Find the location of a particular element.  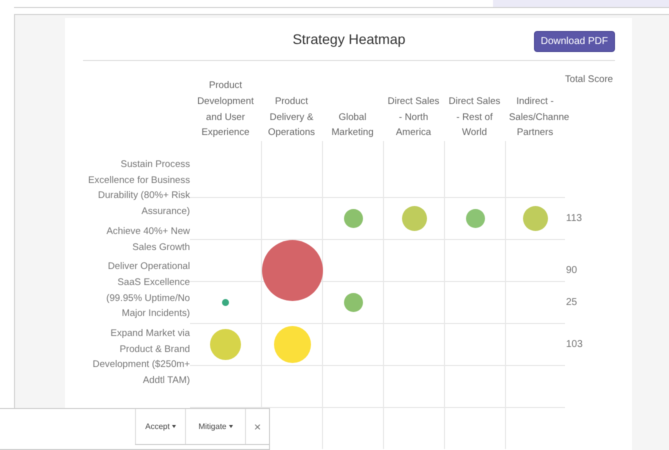

download-pdf-button: Download PDF is located at coordinates (574, 41).